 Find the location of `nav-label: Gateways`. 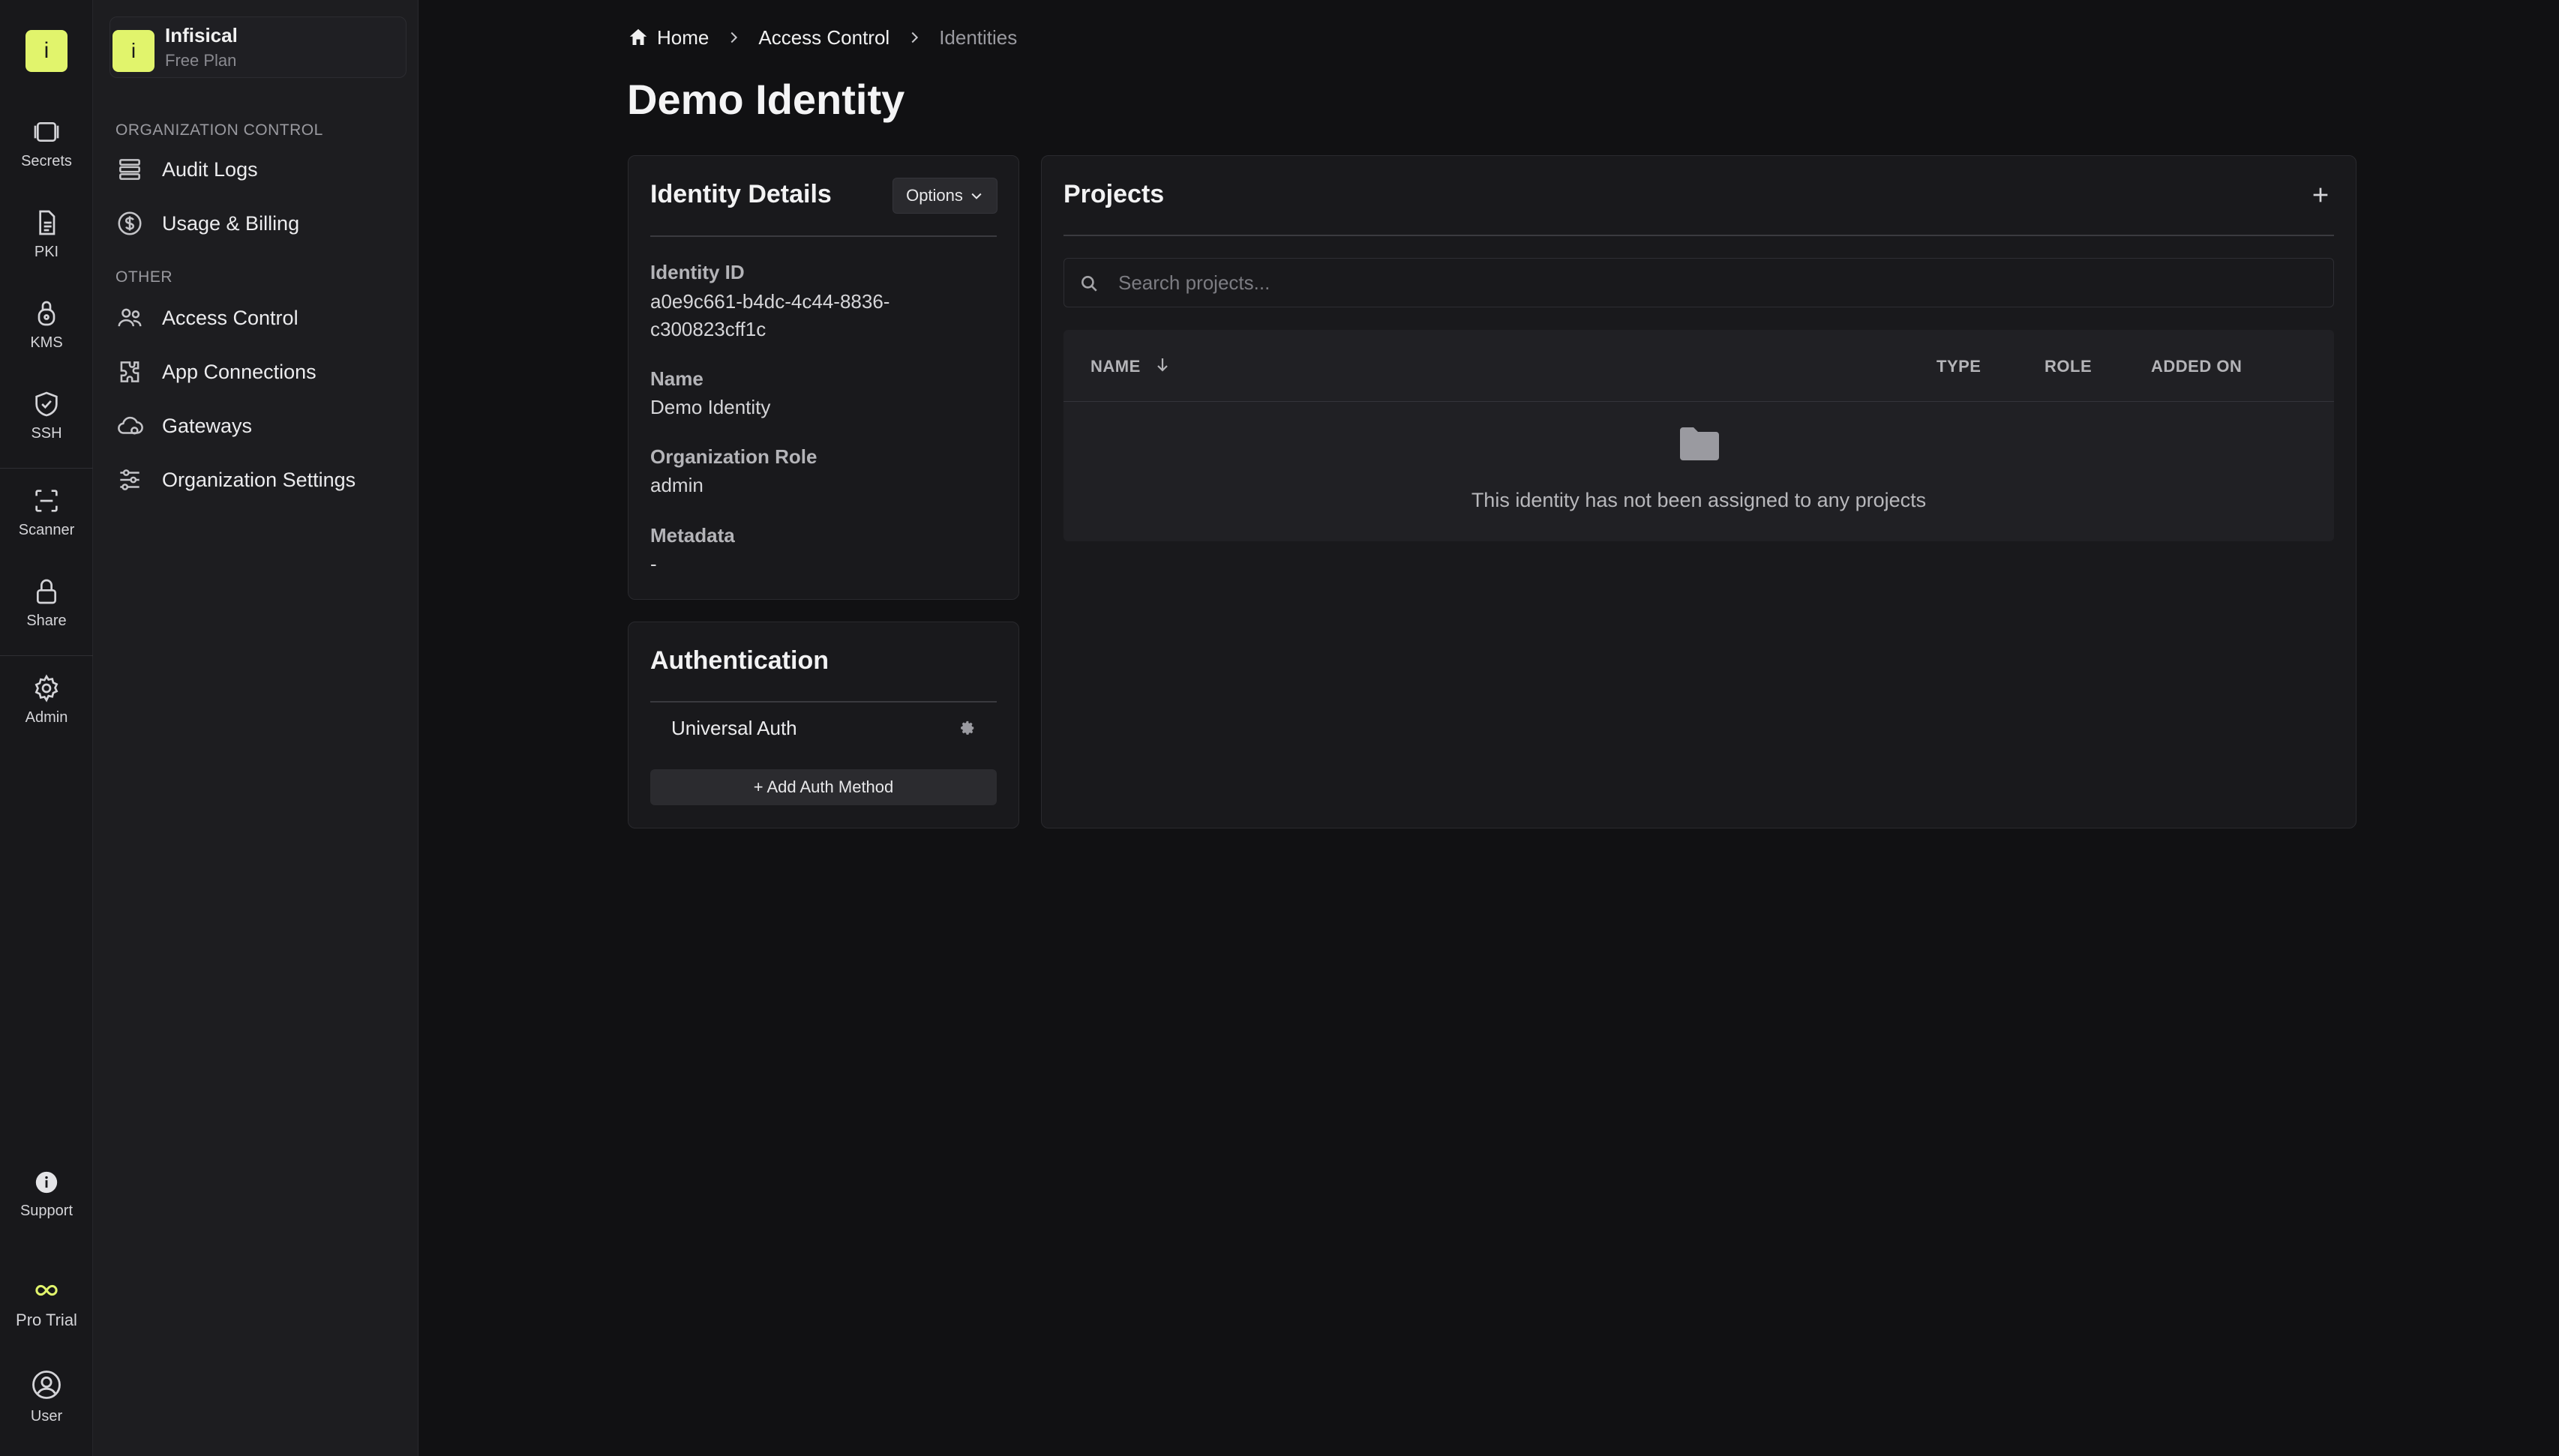

nav-label: Gateways is located at coordinates (207, 425).